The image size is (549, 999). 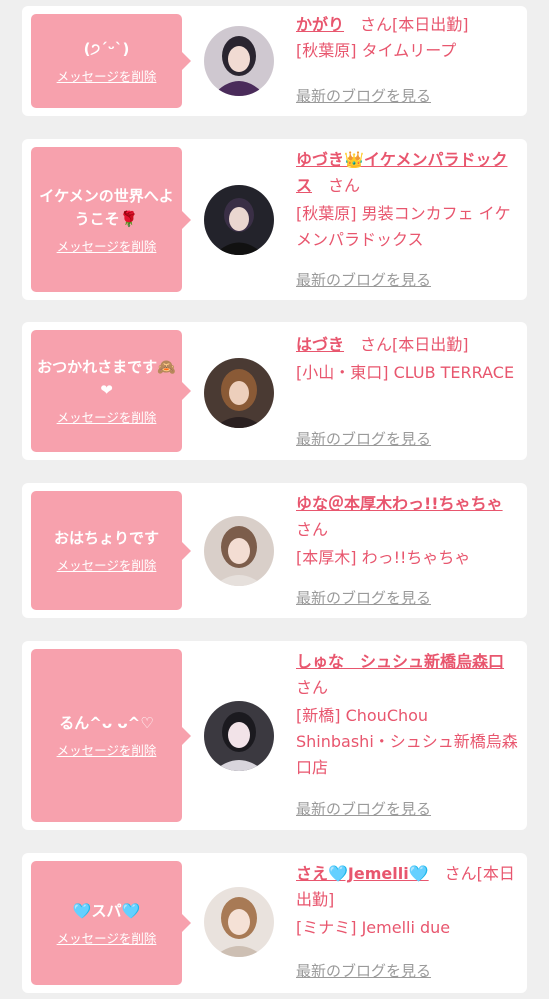 I want to click on message-bubble: おつかれさまです🙈❤ メッセージを削除, so click(x=111, y=391).